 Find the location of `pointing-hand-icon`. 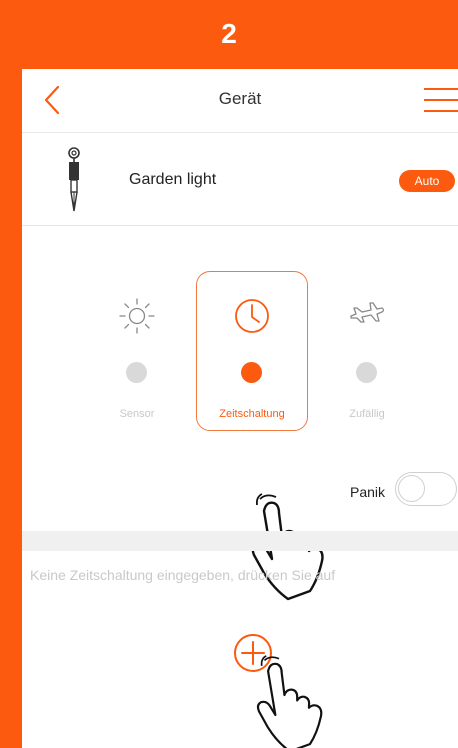

pointing-hand-icon is located at coordinates (289, 701).